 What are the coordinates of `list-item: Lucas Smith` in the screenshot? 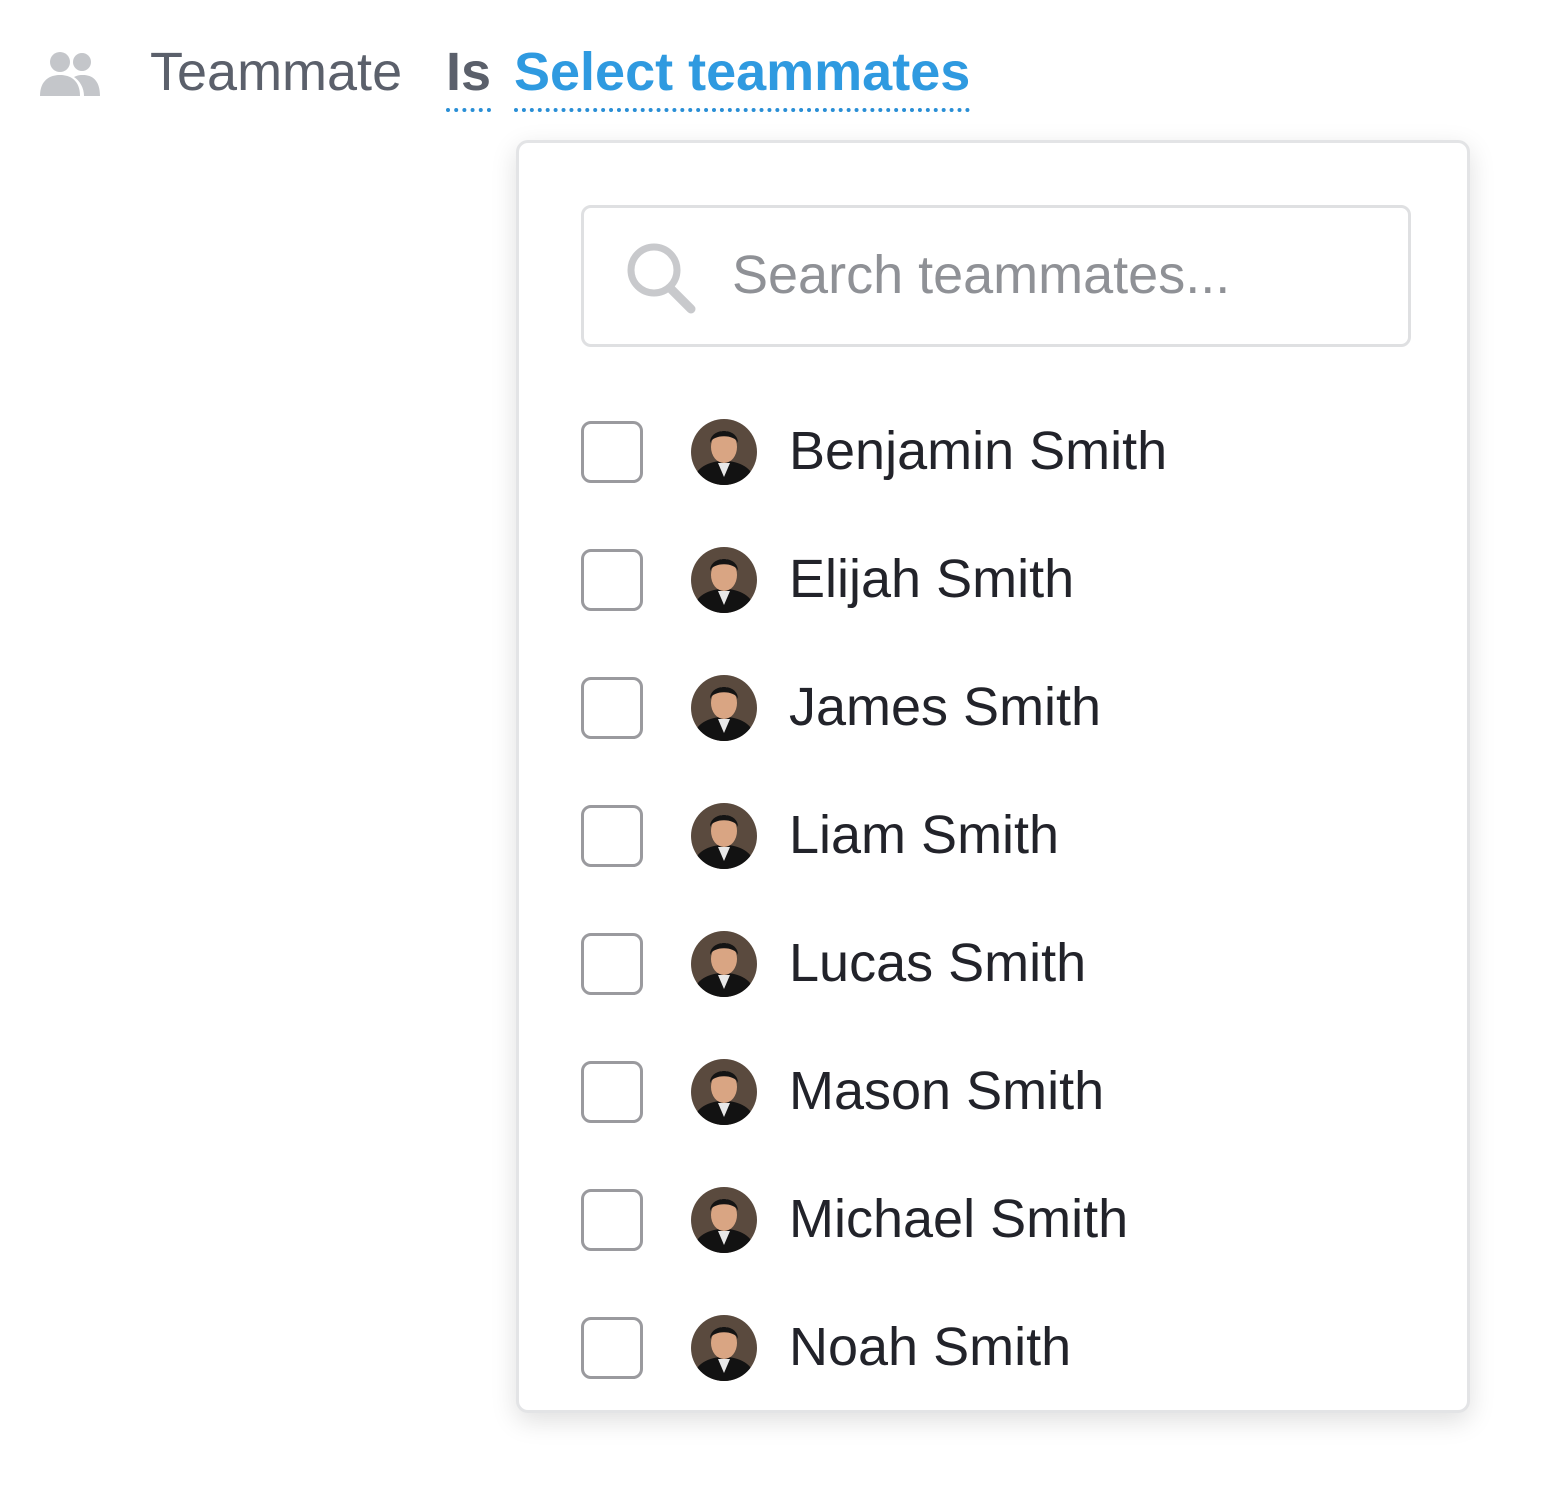 It's located at (1011, 989).